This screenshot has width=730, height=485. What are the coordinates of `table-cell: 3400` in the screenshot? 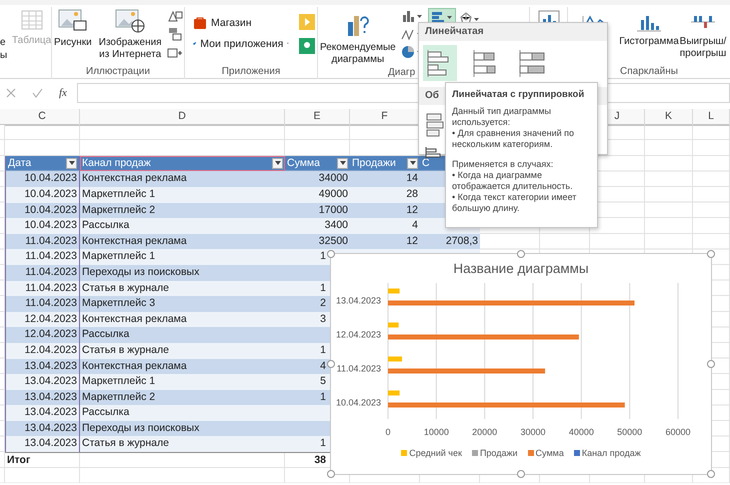 It's located at (317, 226).